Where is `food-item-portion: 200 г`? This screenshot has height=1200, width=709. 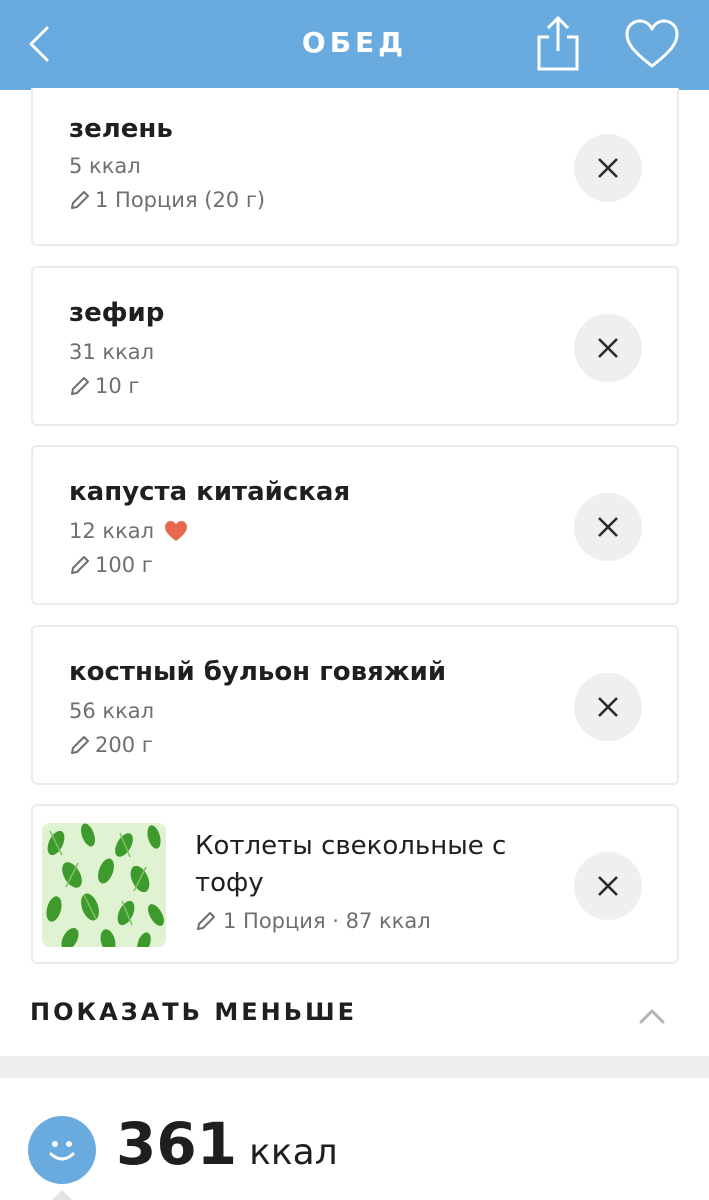
food-item-portion: 200 г is located at coordinates (111, 745).